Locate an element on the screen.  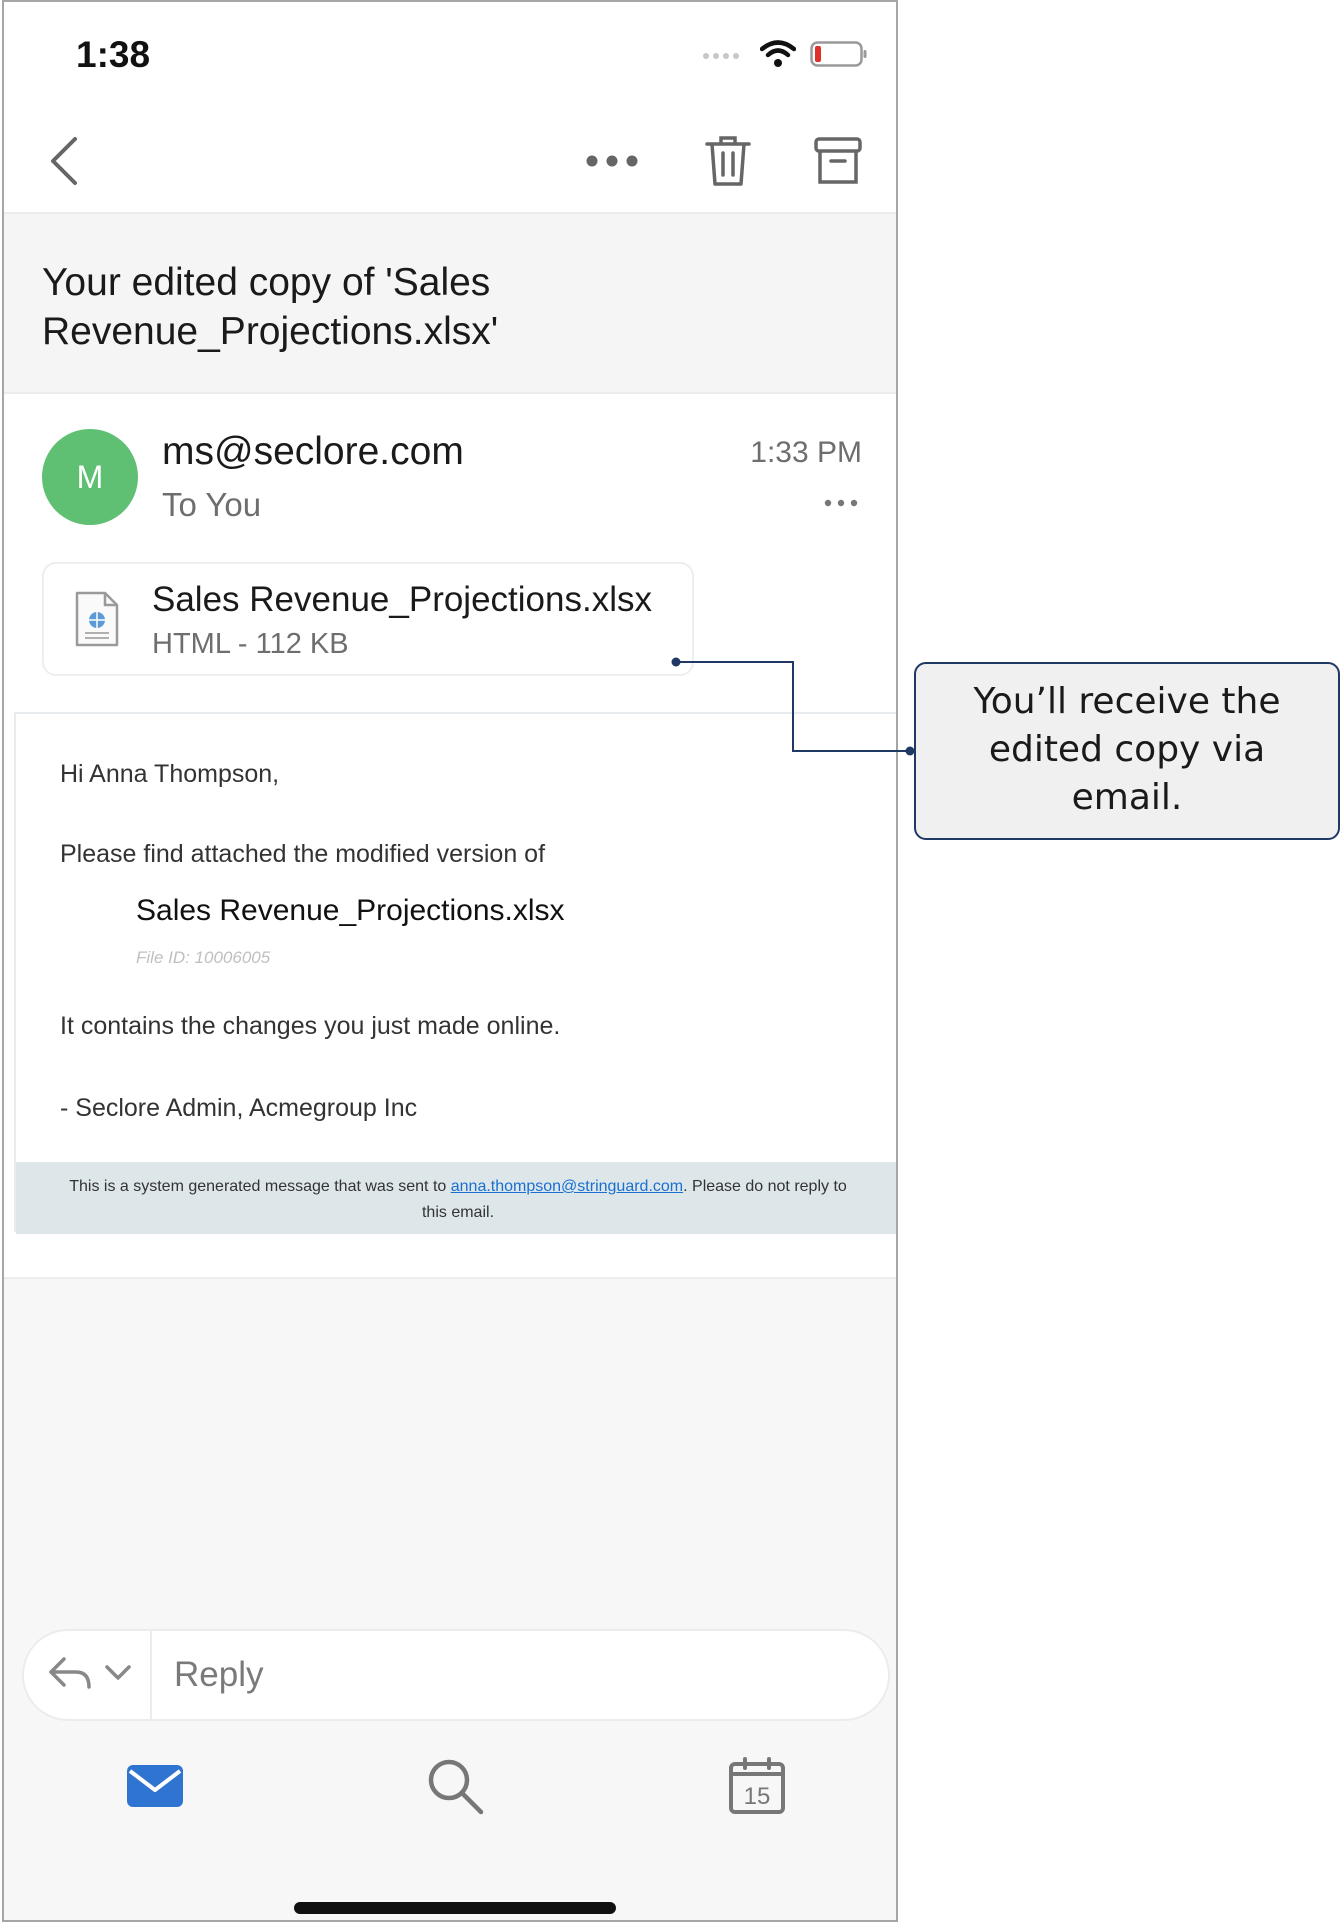
message-toolbar is located at coordinates (450, 159).